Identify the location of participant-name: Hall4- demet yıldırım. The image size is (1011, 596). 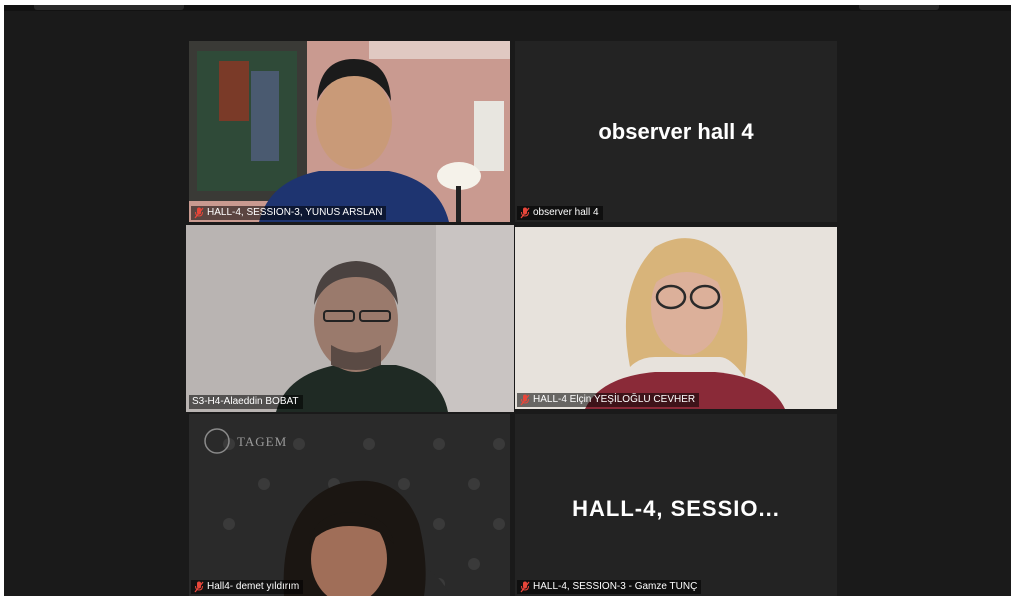
(253, 586).